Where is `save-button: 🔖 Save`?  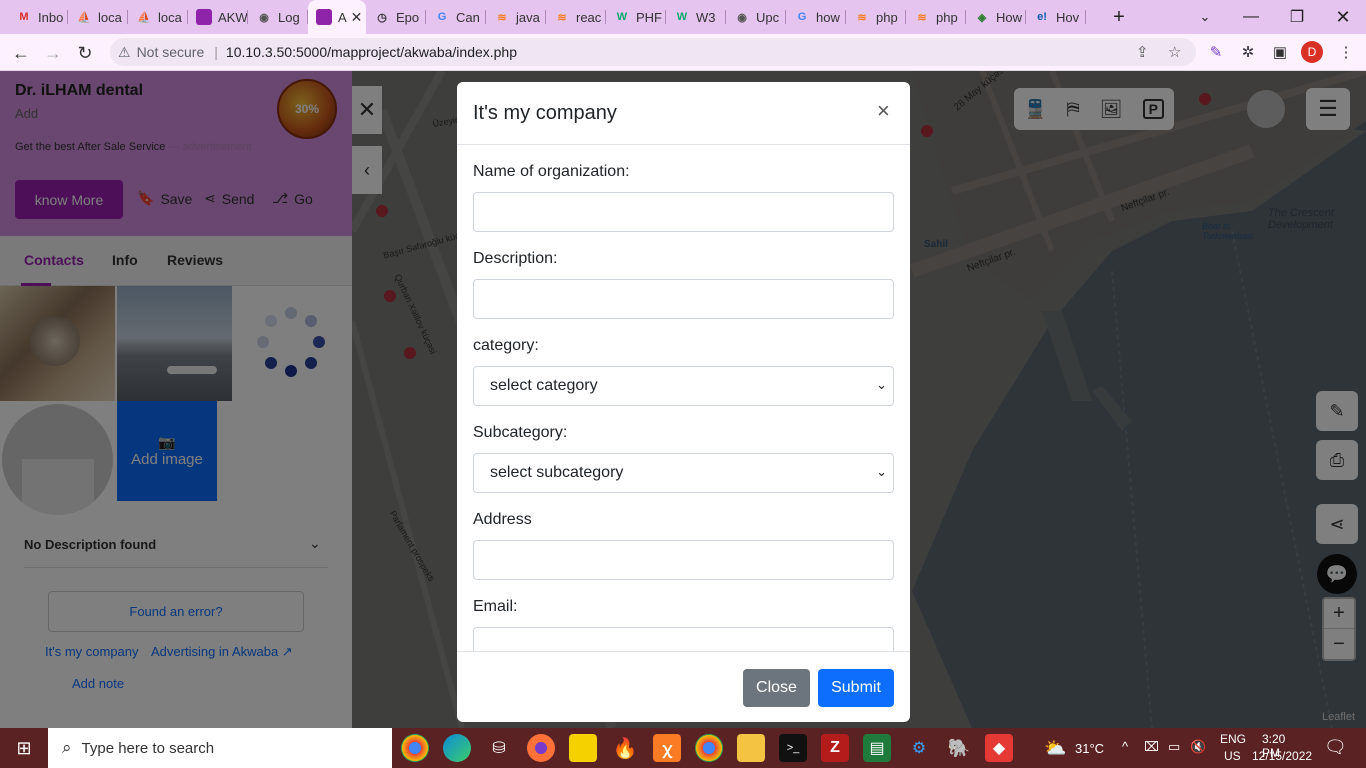 save-button: 🔖 Save is located at coordinates (164, 198).